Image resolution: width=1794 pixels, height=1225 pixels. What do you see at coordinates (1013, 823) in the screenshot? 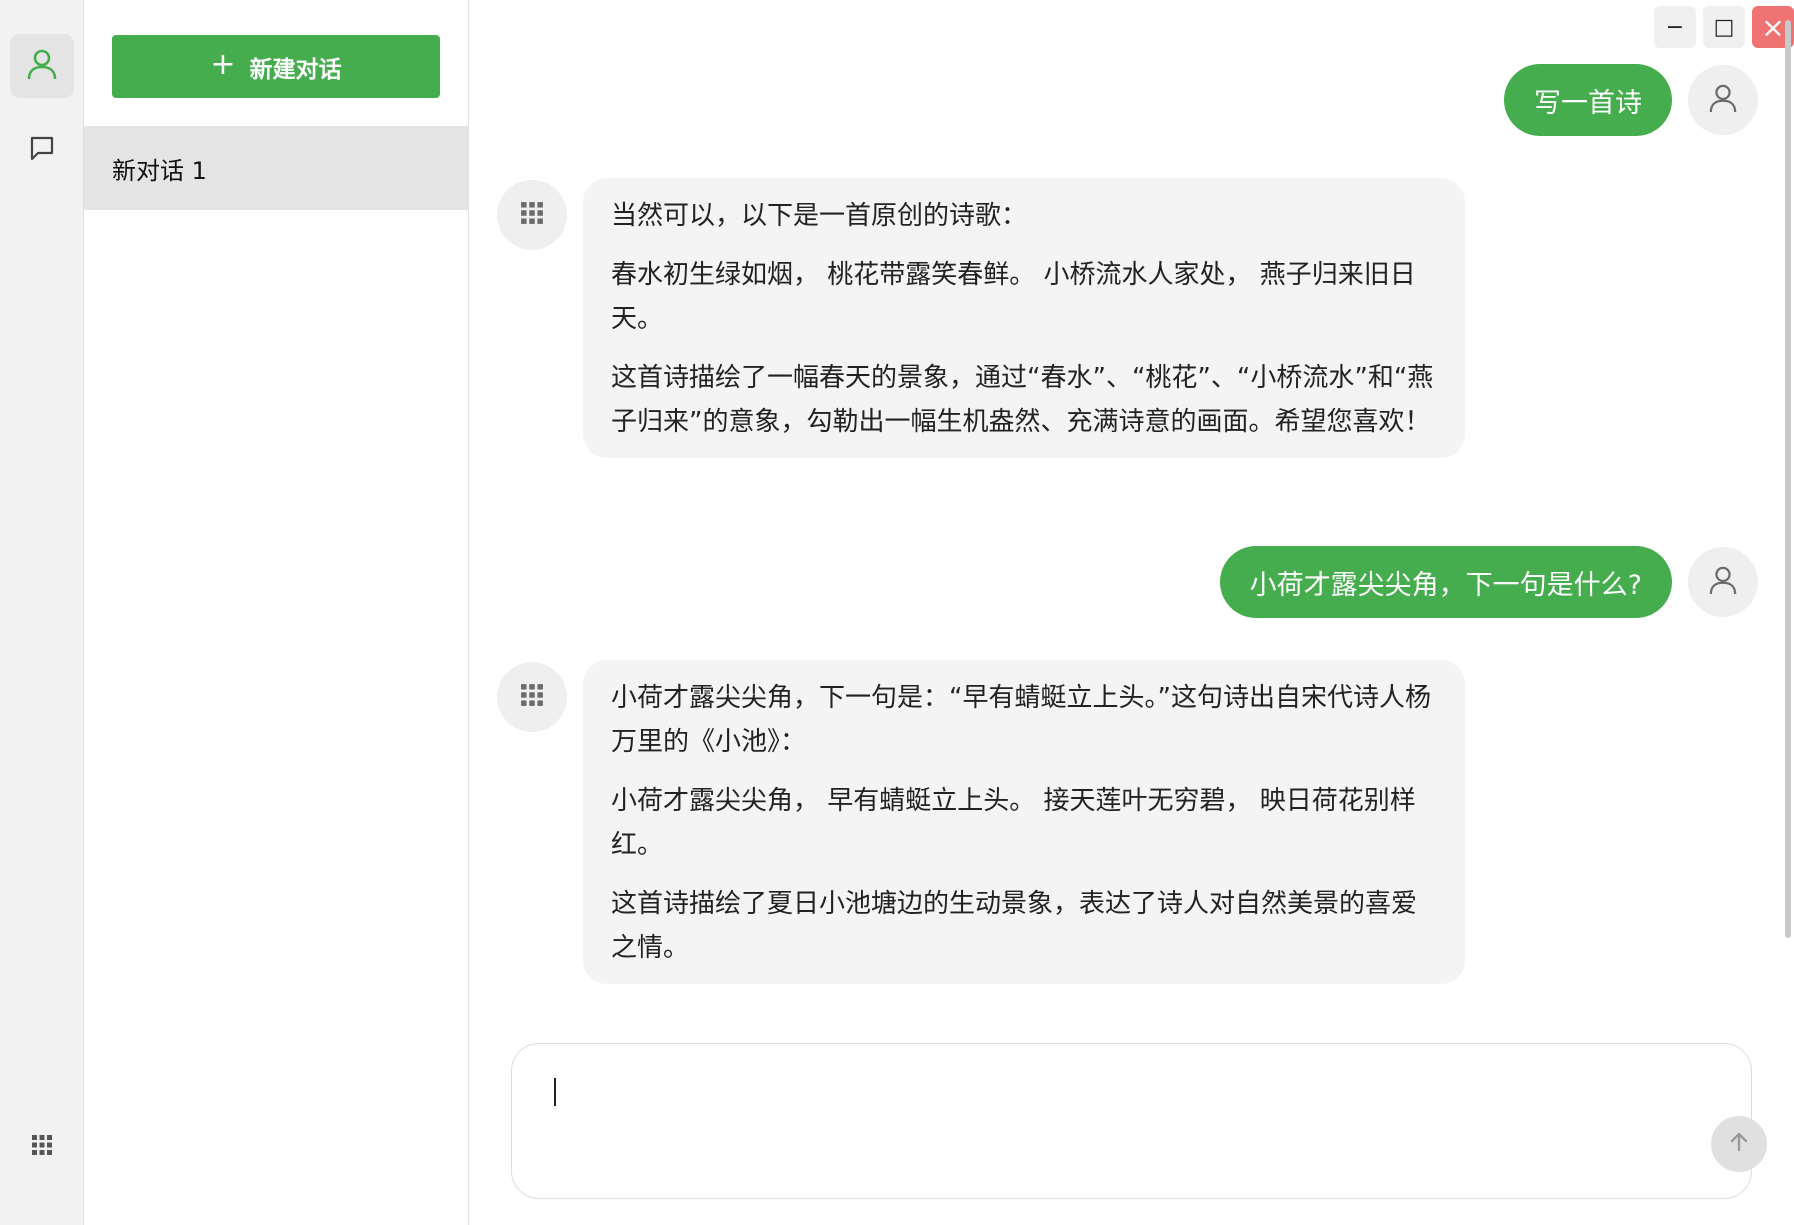
I see `assistant-paragraph: 小荷才露尖尖角， 早有蜻蜓立上头。 接天莲叶无穷碧， 映日荷花别样红。` at bounding box center [1013, 823].